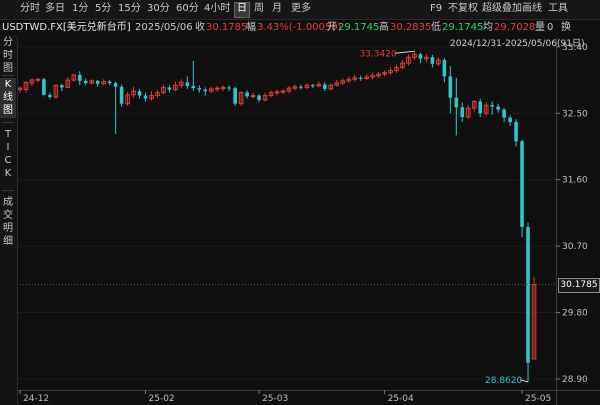 Image resolution: width=600 pixels, height=405 pixels. What do you see at coordinates (8, 147) in the screenshot?
I see `tab-tick-letter: I` at bounding box center [8, 147].